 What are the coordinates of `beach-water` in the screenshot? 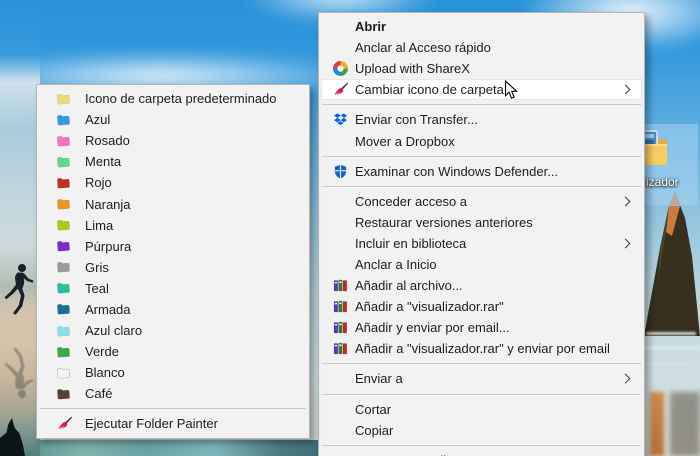 It's located at (165, 448).